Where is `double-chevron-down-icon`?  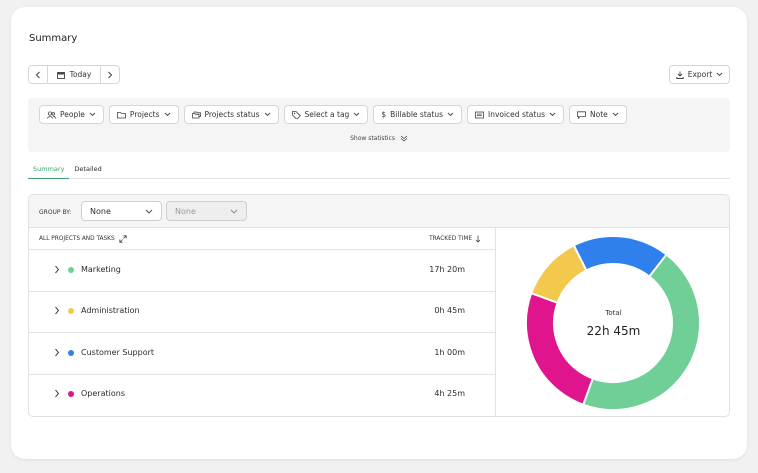 double-chevron-down-icon is located at coordinates (404, 138).